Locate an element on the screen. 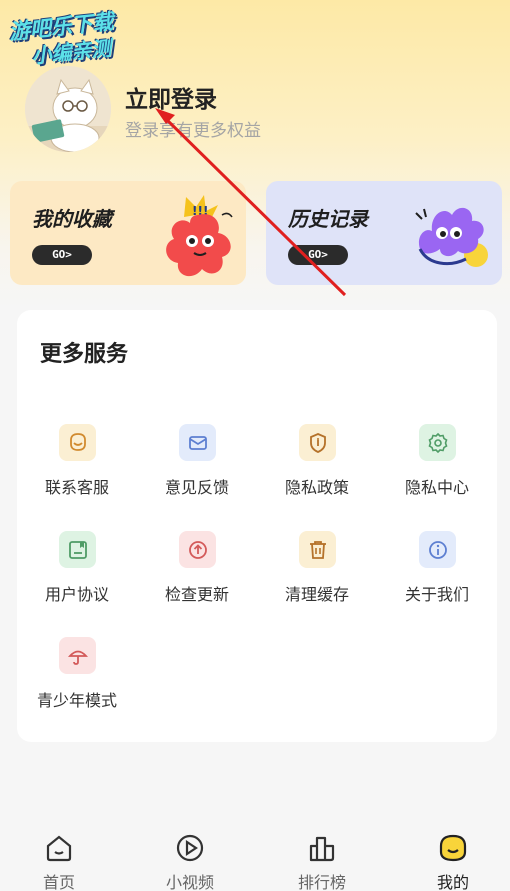 The width and height of the screenshot is (510, 891). tab-short-video: 小视频 is located at coordinates (190, 853).